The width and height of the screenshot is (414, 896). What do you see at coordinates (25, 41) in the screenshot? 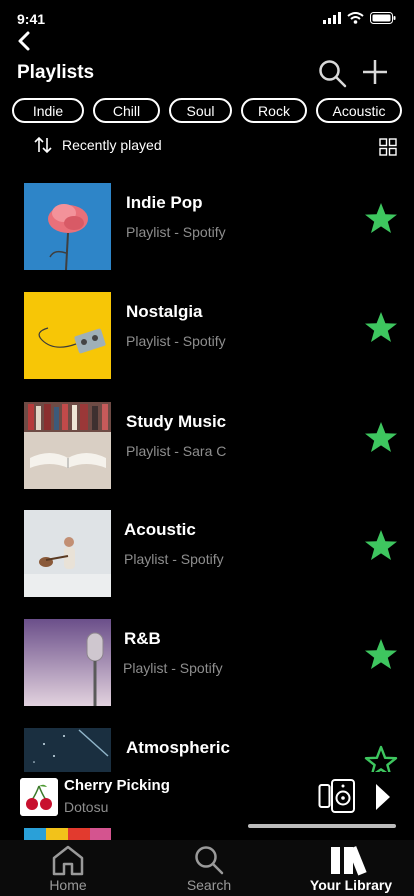
I see `back-button` at bounding box center [25, 41].